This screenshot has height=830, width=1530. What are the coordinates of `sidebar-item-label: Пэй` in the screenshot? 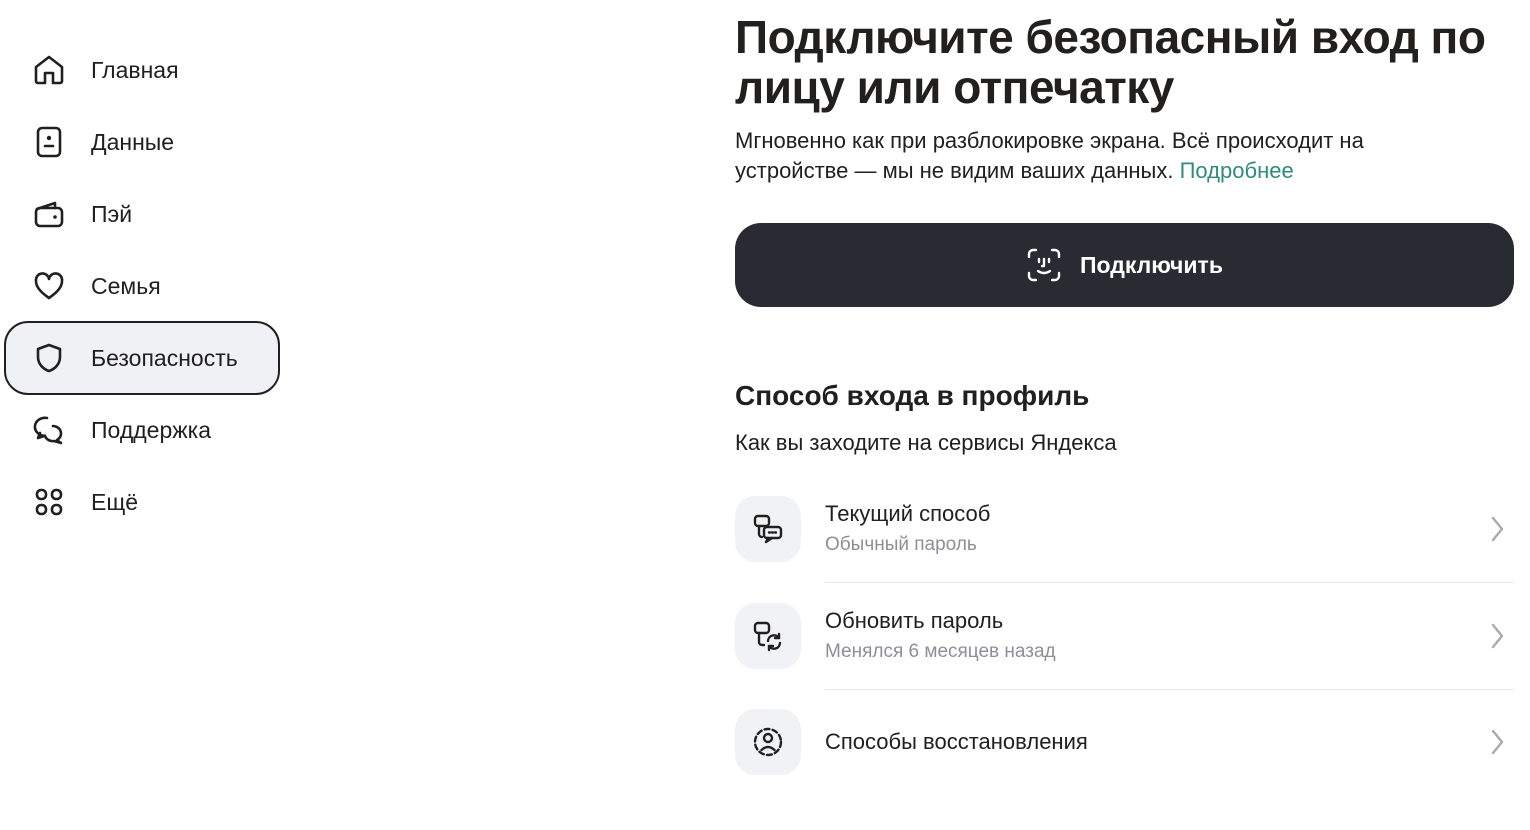 It's located at (112, 214).